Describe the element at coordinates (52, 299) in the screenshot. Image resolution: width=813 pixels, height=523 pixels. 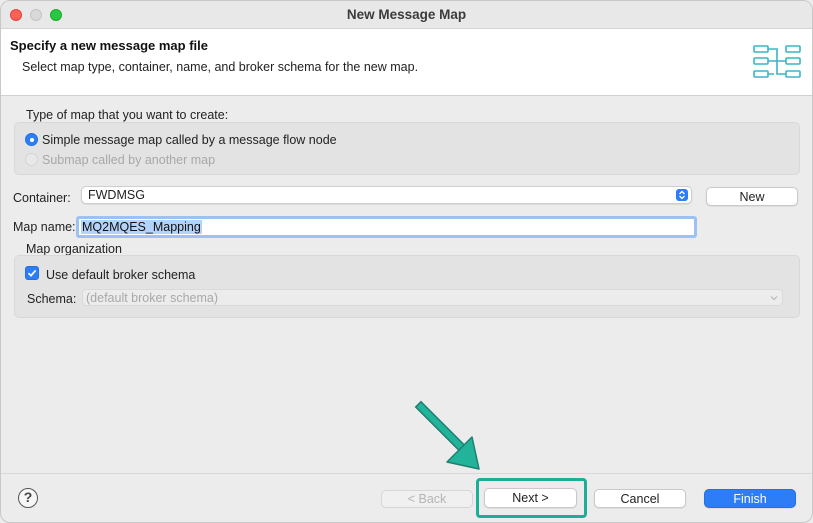
I see `schema-label: Schema:` at that location.